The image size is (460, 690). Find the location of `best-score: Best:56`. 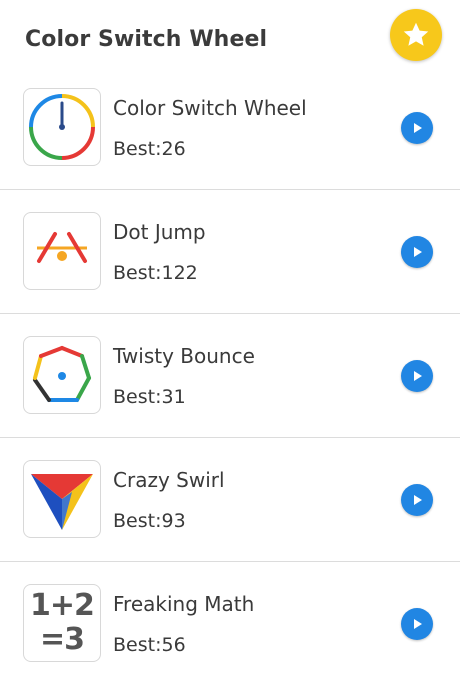

best-score: Best:56 is located at coordinates (149, 645).